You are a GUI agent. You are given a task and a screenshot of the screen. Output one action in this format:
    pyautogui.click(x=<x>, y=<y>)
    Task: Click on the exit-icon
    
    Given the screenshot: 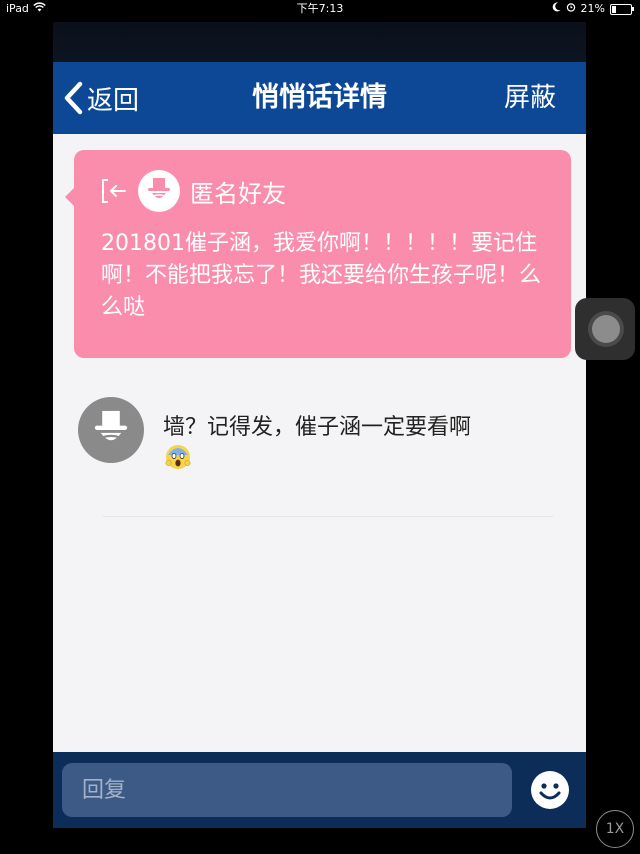 What is the action you would take?
    pyautogui.click(x=114, y=191)
    